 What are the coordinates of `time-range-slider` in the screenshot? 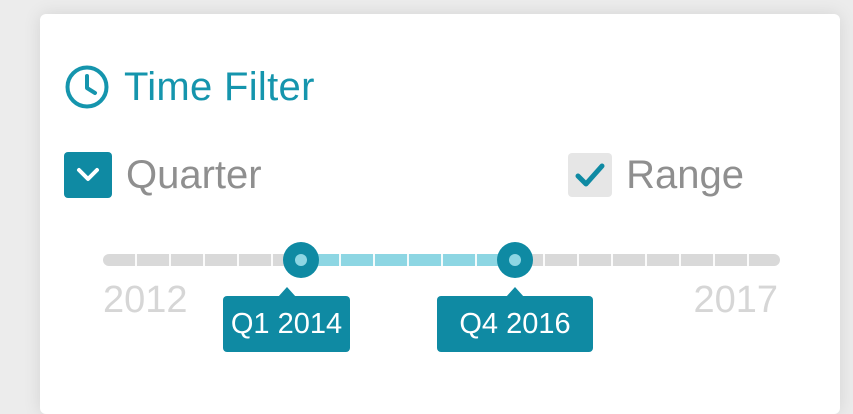 It's located at (441, 260).